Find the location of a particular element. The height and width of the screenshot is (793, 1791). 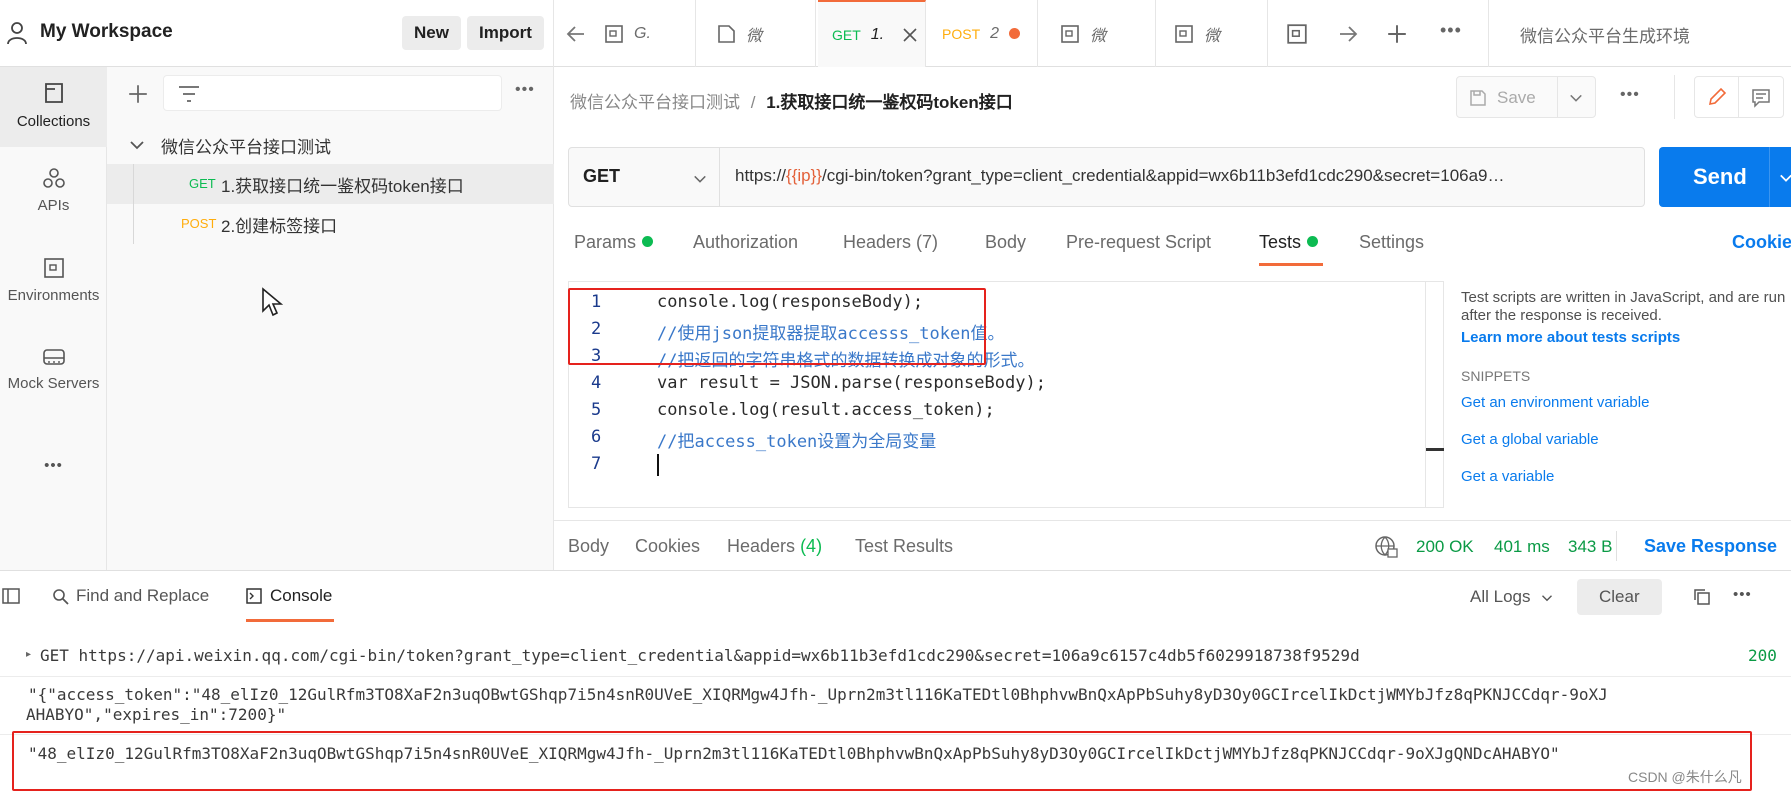

rail-item-collections: Collections is located at coordinates (53, 107).